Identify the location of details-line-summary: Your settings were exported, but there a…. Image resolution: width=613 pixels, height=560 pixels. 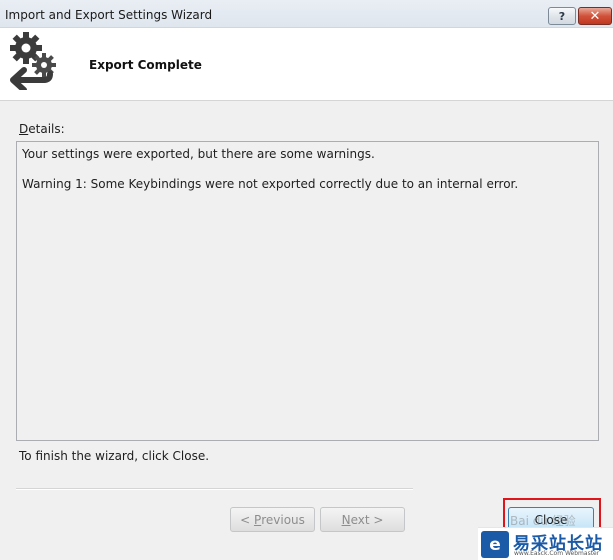
(198, 154).